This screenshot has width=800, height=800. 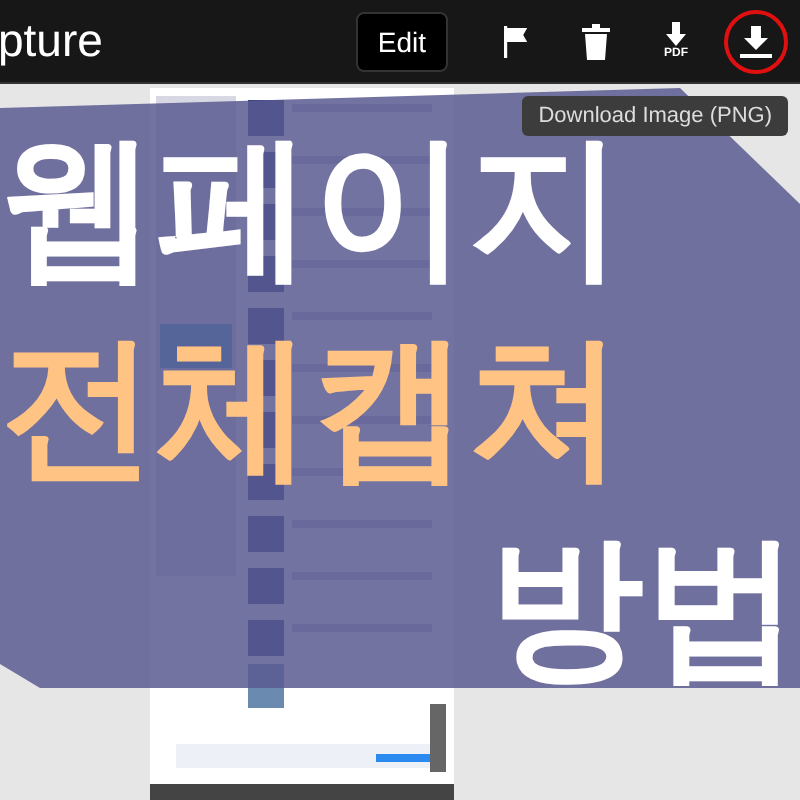 I want to click on flag-icon, so click(x=516, y=41).